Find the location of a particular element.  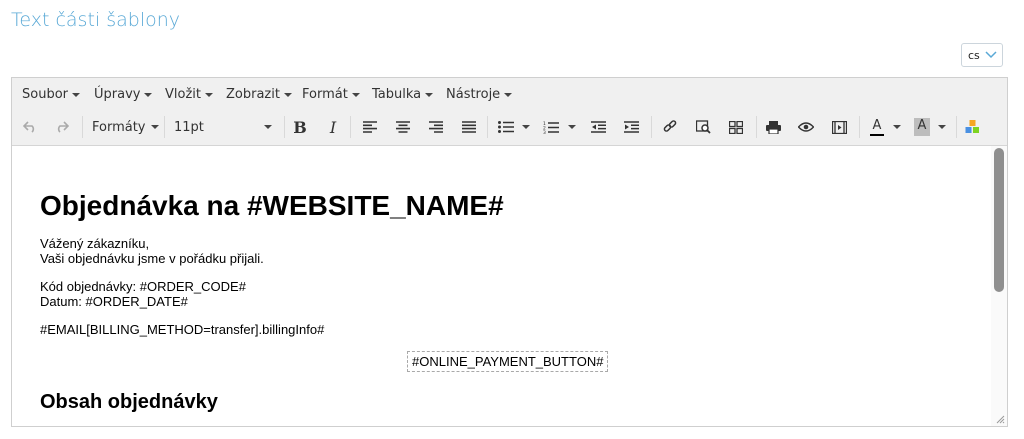

align-justify-icon is located at coordinates (469, 127).